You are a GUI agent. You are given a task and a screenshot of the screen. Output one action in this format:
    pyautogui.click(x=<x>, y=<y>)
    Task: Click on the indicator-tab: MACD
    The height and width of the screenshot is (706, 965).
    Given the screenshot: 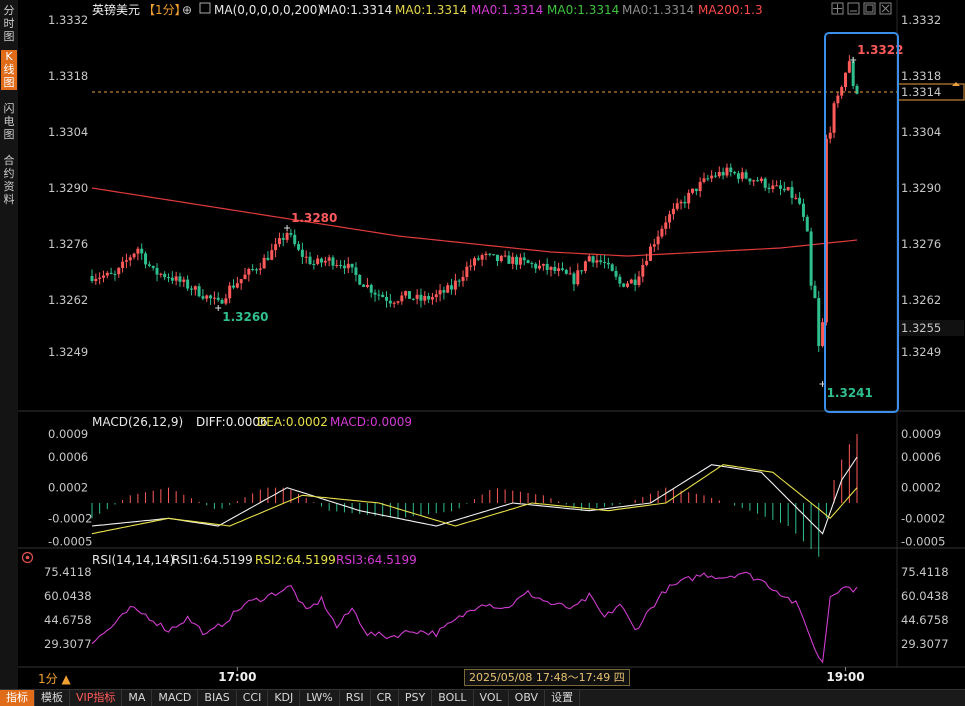 What is the action you would take?
    pyautogui.click(x=175, y=698)
    